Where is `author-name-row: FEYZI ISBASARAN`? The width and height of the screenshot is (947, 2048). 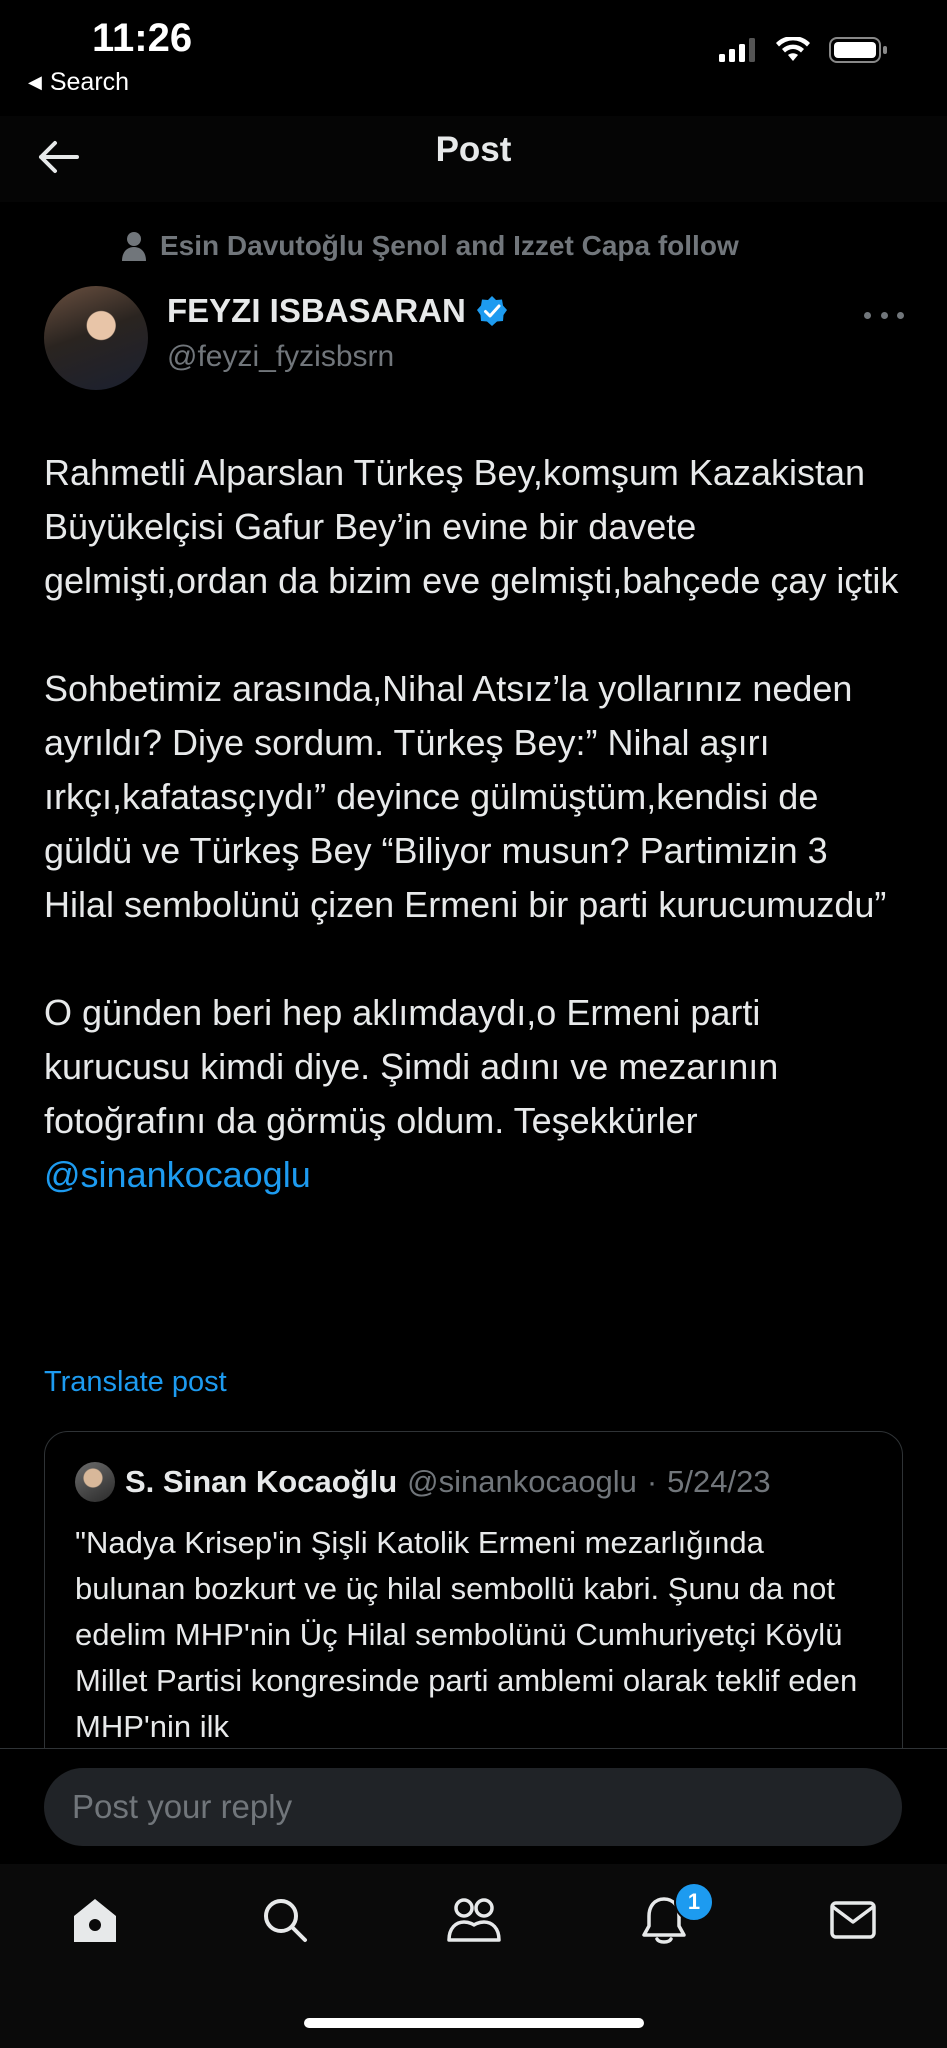
author-name-row: FEYZI ISBASARAN is located at coordinates (337, 311).